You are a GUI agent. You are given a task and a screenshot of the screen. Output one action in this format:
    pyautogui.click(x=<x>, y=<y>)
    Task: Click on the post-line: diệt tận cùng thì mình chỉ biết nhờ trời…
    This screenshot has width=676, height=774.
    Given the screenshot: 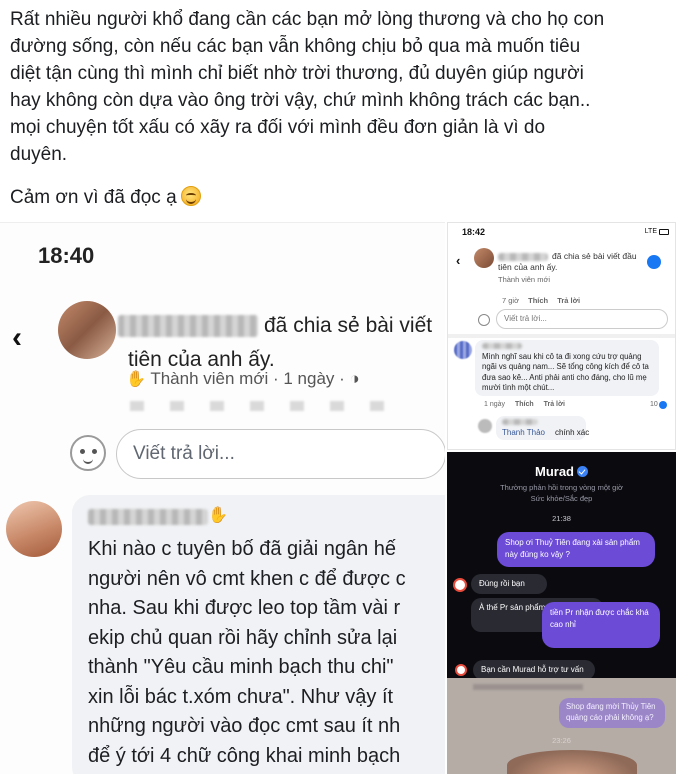 What is the action you would take?
    pyautogui.click(x=297, y=73)
    